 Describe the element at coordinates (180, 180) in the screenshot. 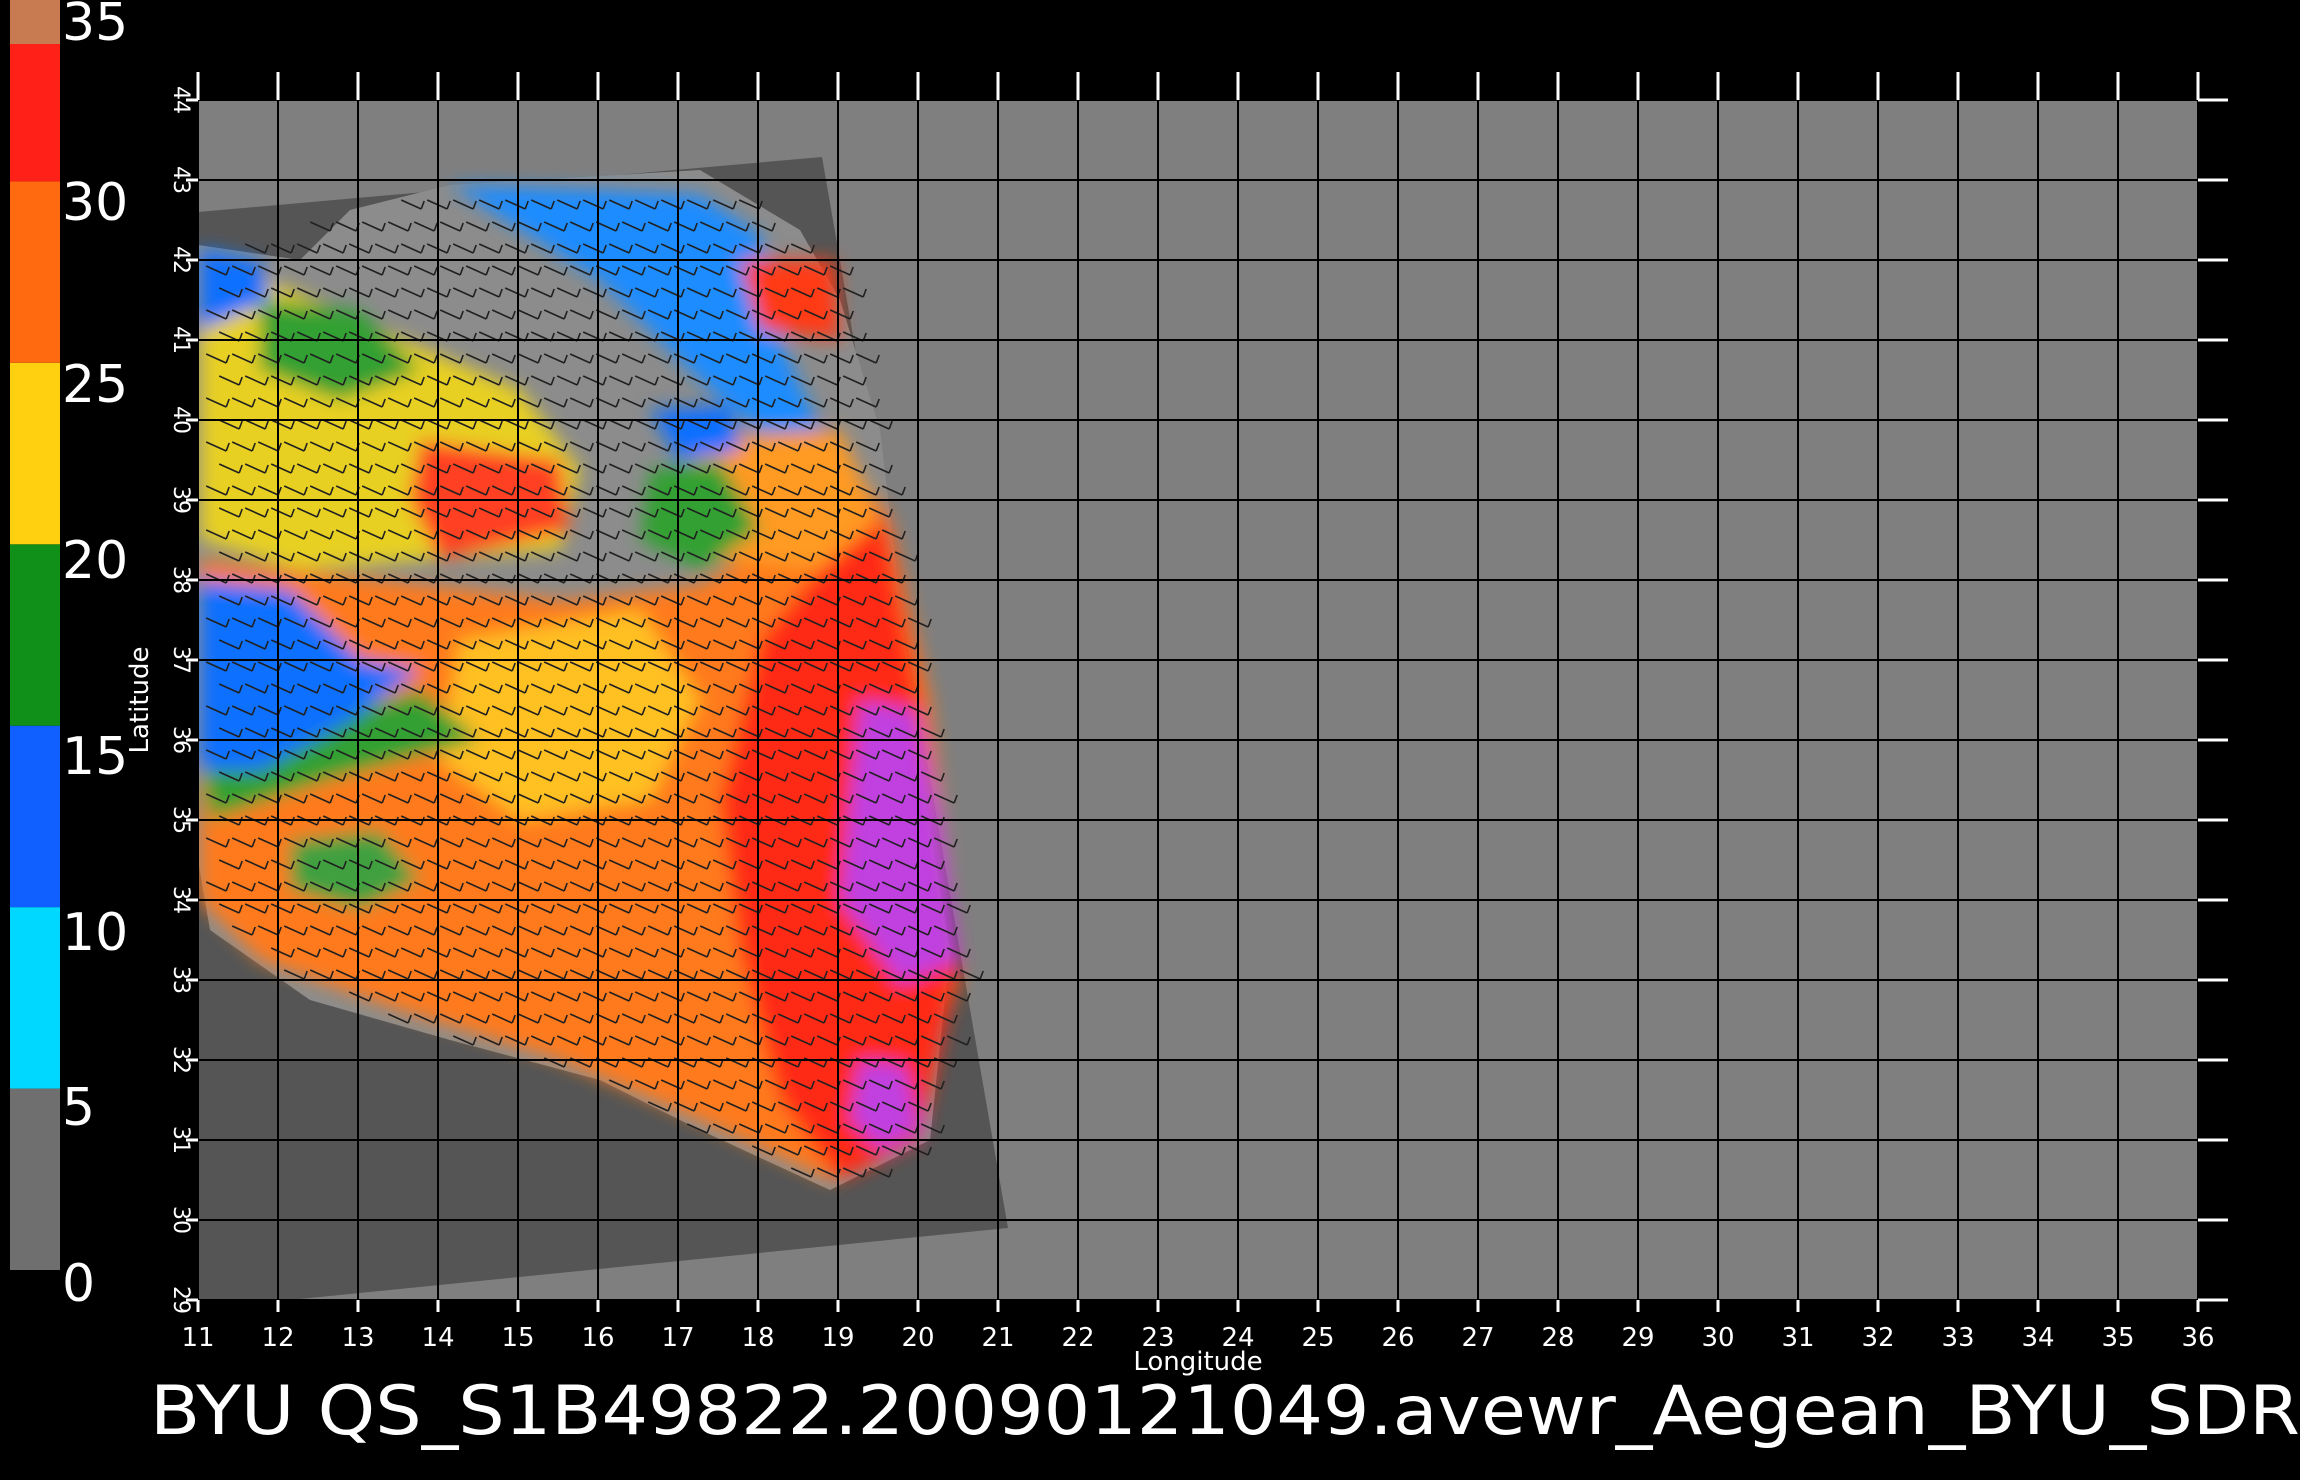

I see `lat-tick-label: 43` at that location.